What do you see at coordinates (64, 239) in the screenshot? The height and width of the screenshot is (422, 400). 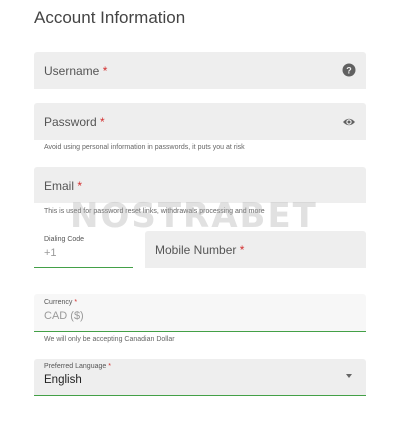 I see `dialing-code-label: Dialing Code` at bounding box center [64, 239].